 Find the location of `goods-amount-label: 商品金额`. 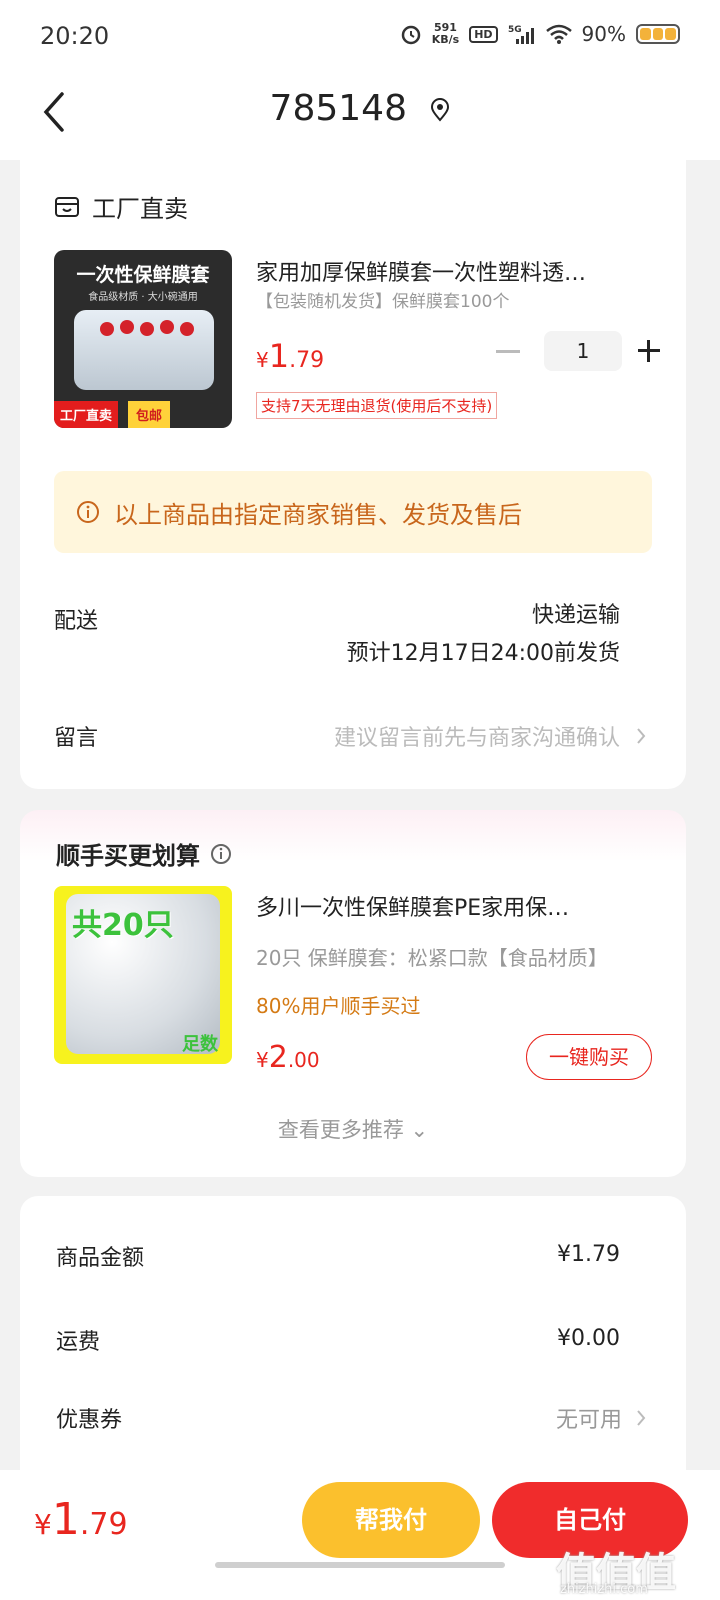

goods-amount-label: 商品金额 is located at coordinates (100, 1258).